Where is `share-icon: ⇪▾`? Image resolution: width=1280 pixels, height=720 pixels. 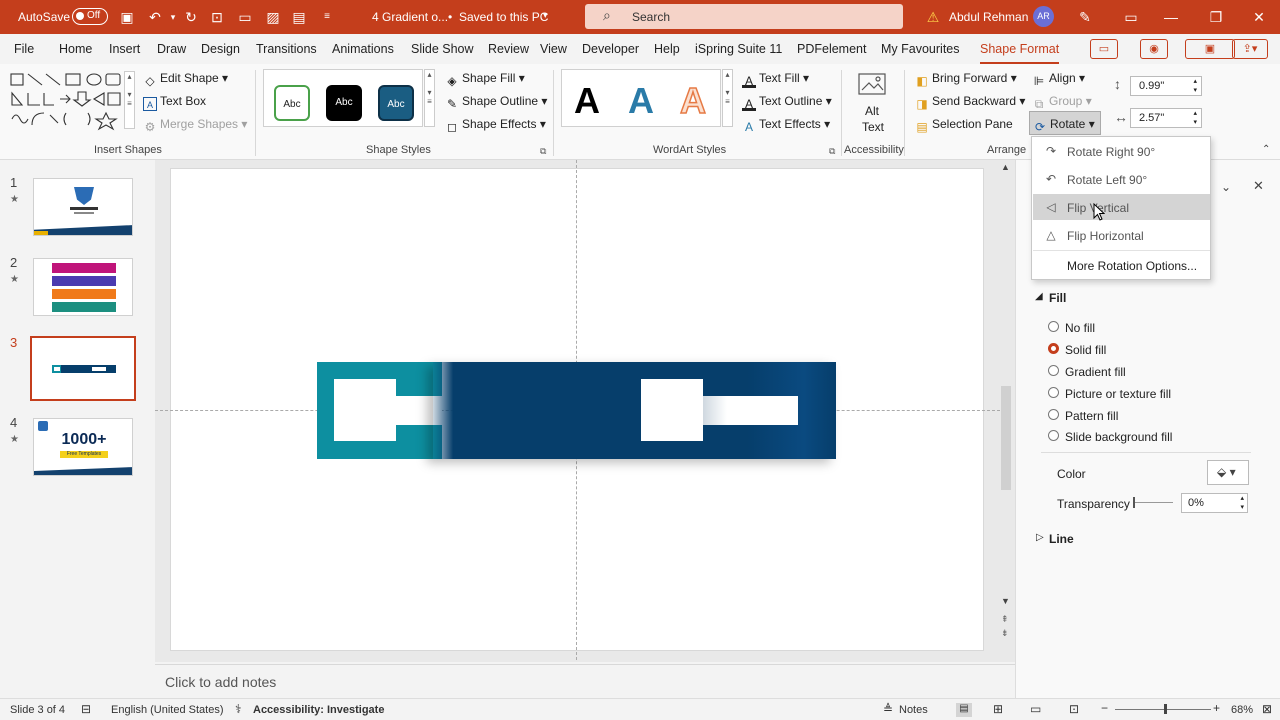 share-icon: ⇪▾ is located at coordinates (1250, 49).